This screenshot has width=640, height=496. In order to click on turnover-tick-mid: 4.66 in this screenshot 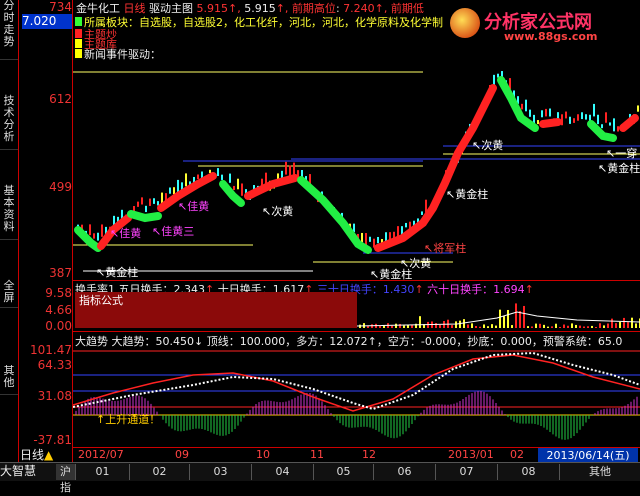, I will do `click(58, 310)`.